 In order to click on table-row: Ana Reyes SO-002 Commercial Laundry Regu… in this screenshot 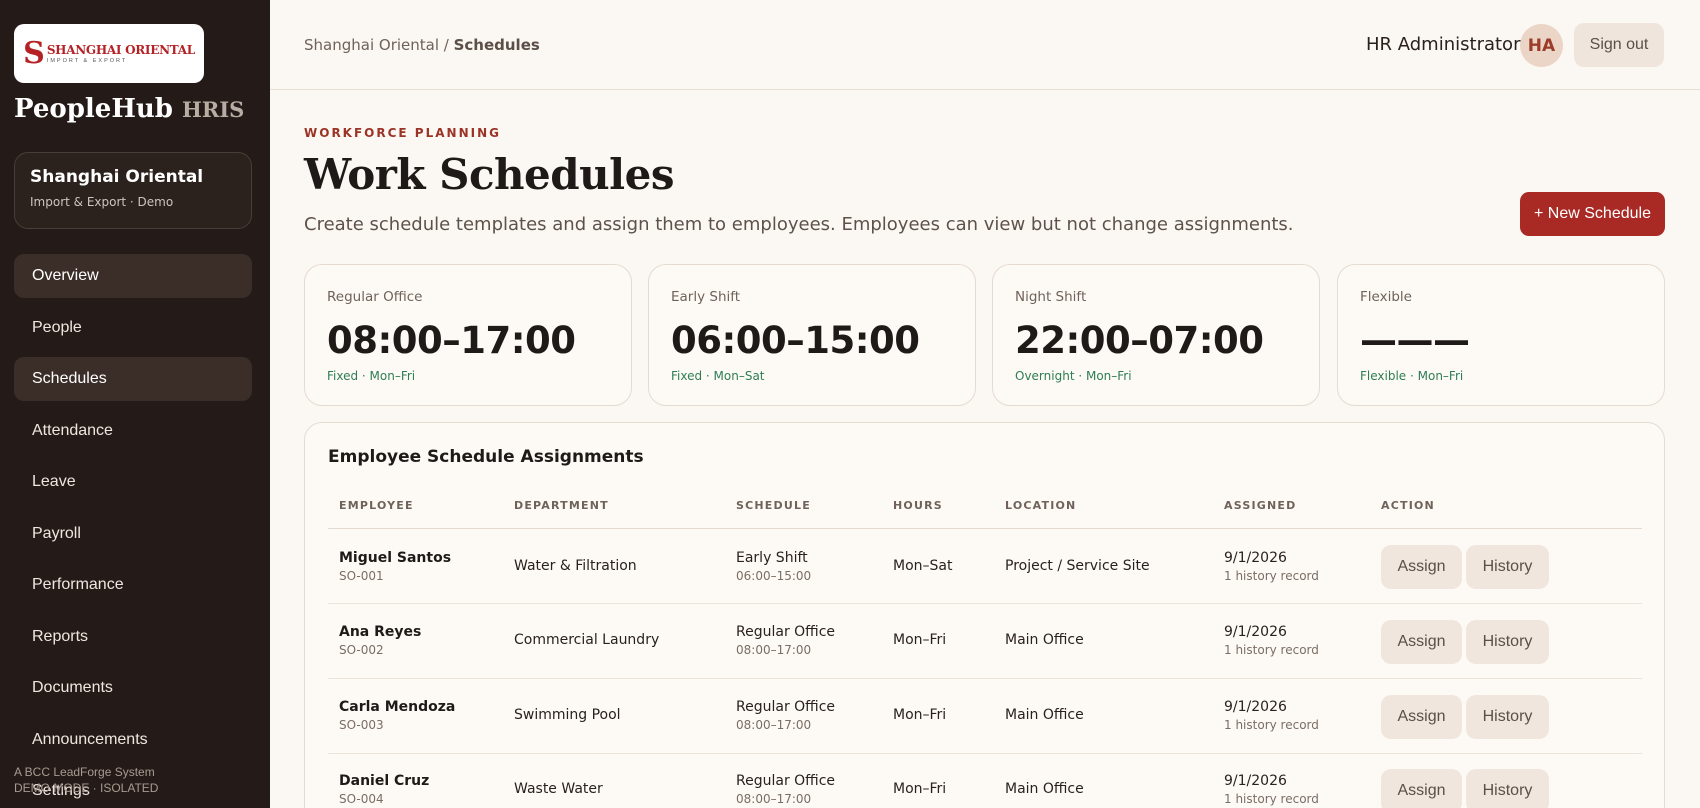, I will do `click(985, 641)`.